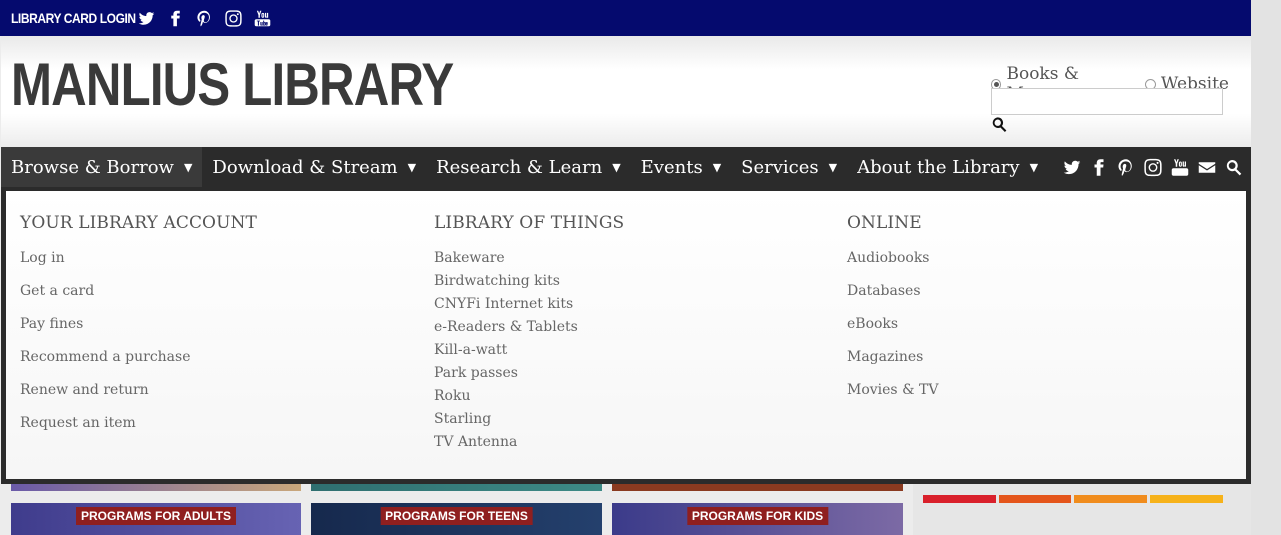  What do you see at coordinates (529, 261) in the screenshot?
I see `menu-link-bakeware: Bakeware` at bounding box center [529, 261].